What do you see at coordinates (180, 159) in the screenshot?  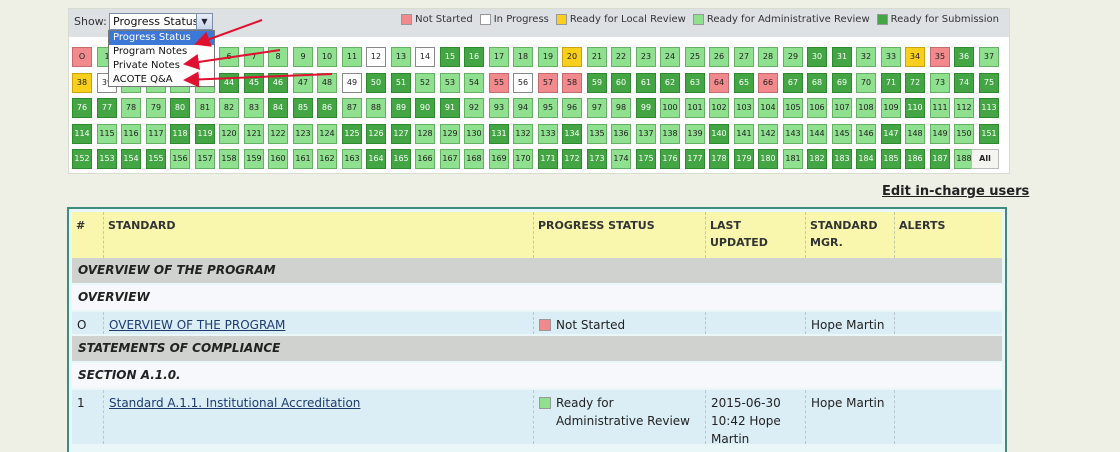 I see `standard-cell: 156` at bounding box center [180, 159].